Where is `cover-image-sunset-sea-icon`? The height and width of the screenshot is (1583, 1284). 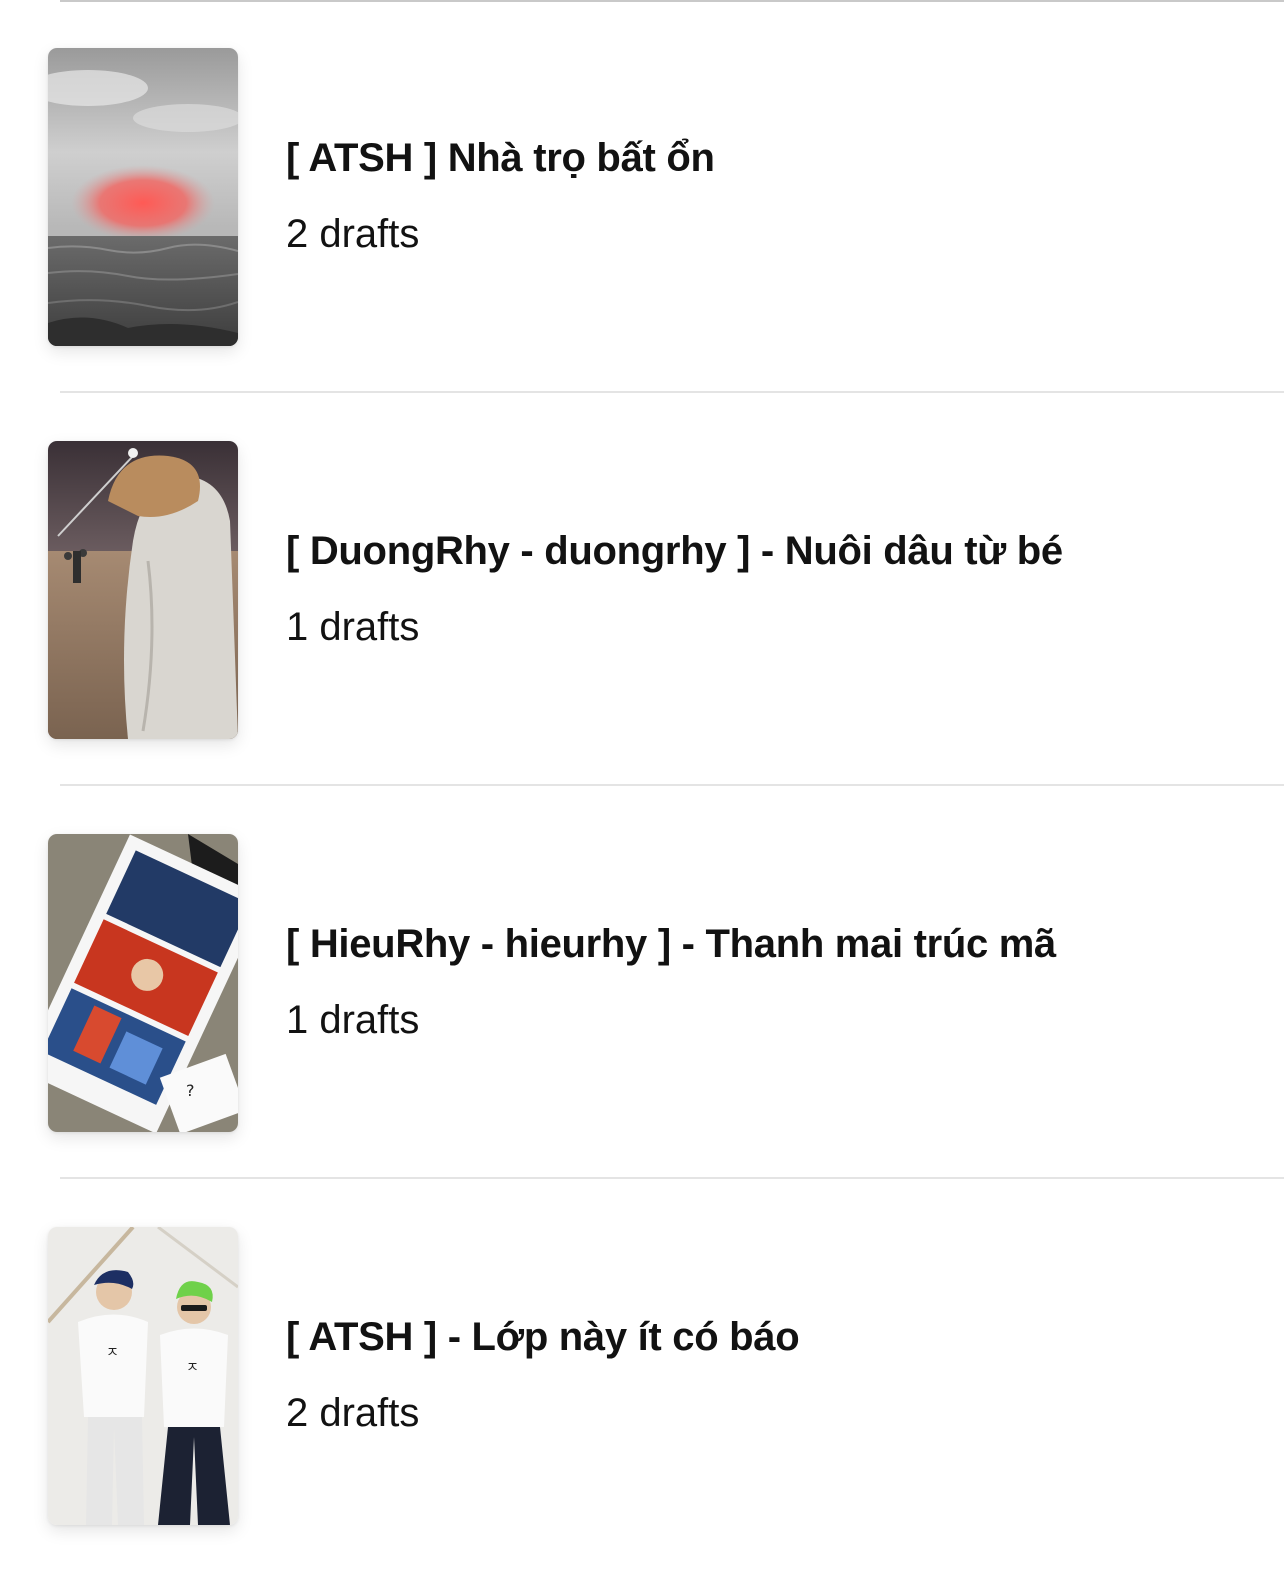
cover-image-sunset-sea-icon is located at coordinates (143, 197).